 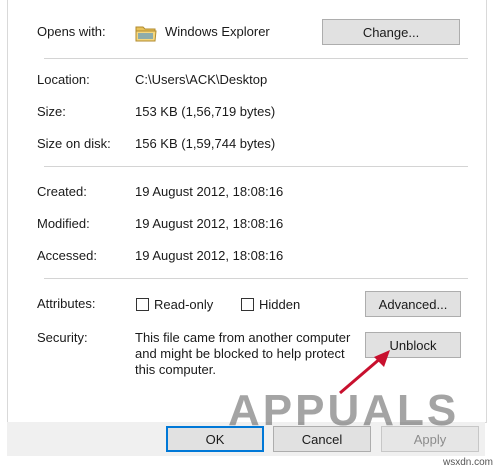 What do you see at coordinates (142, 304) in the screenshot?
I see `readonly-checkbox` at bounding box center [142, 304].